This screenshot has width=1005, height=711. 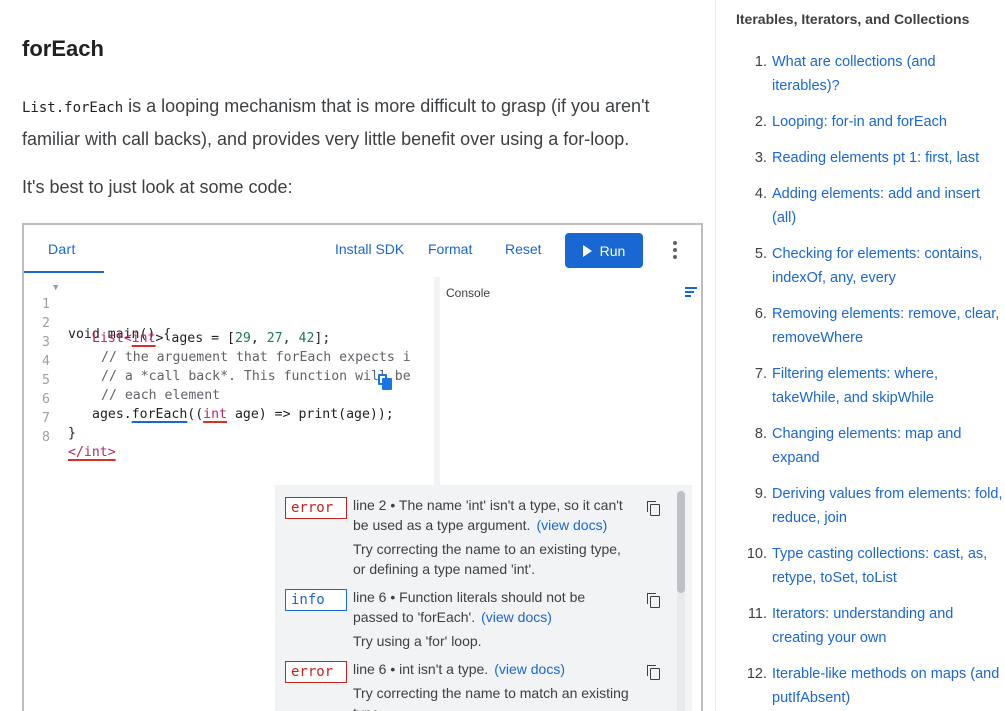 What do you see at coordinates (756, 554) in the screenshot?
I see `toc-number: 10.` at bounding box center [756, 554].